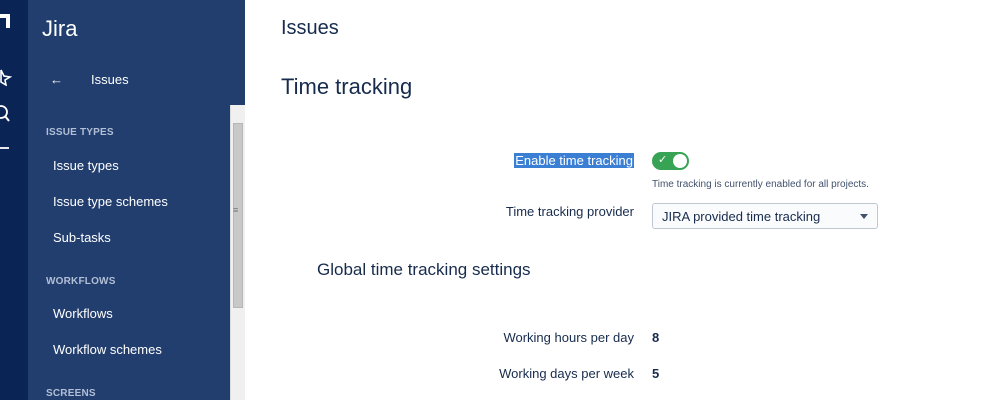  I want to click on star-icon, so click(14, 77).